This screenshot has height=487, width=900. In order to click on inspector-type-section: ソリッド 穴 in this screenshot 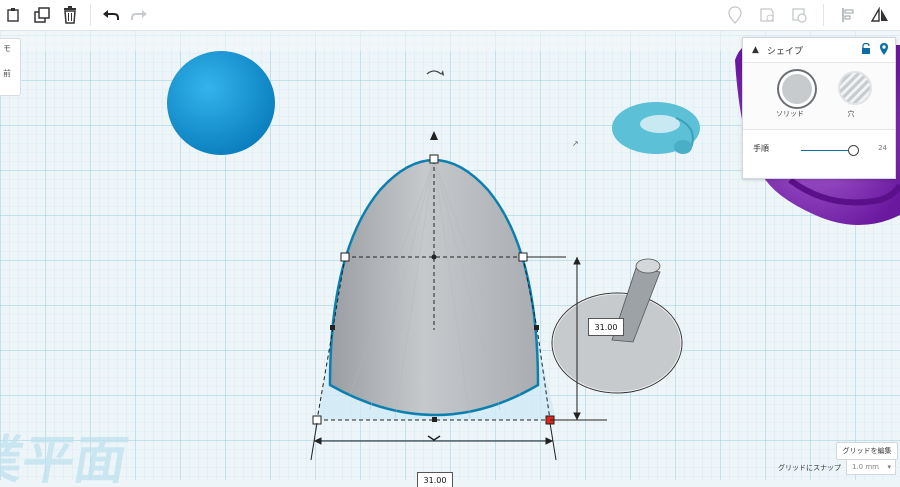, I will do `click(819, 96)`.